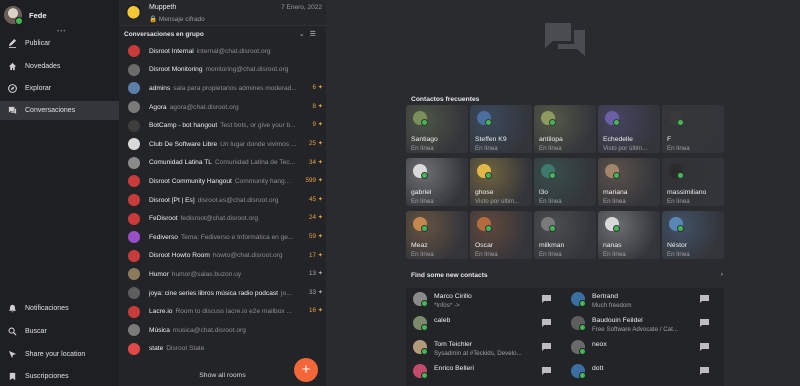  I want to click on room-item: Humor humor@salas.buzon.uy 13 ✦, so click(222, 274).